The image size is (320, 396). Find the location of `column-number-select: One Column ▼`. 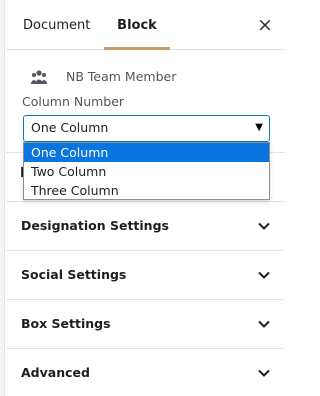

column-number-select: One Column ▼ is located at coordinates (146, 128).